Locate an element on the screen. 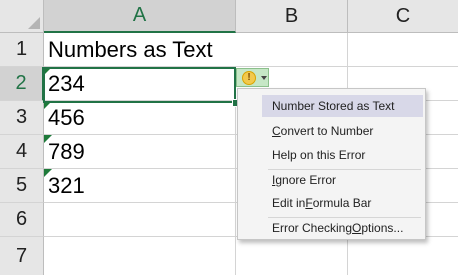  cell-a2: 234 is located at coordinates (140, 84).